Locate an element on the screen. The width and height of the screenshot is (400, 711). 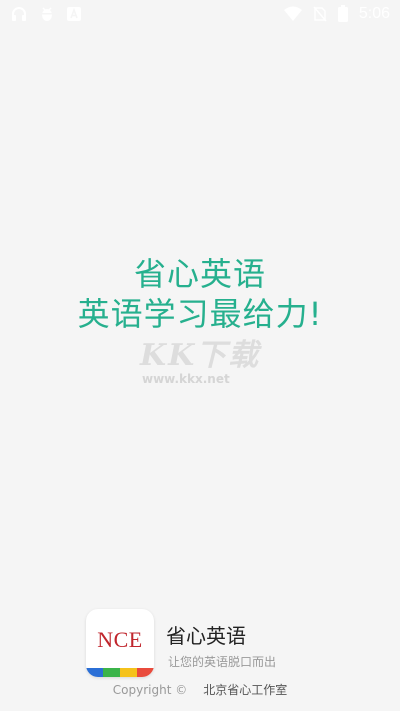
color-bar-red is located at coordinates (145, 672).